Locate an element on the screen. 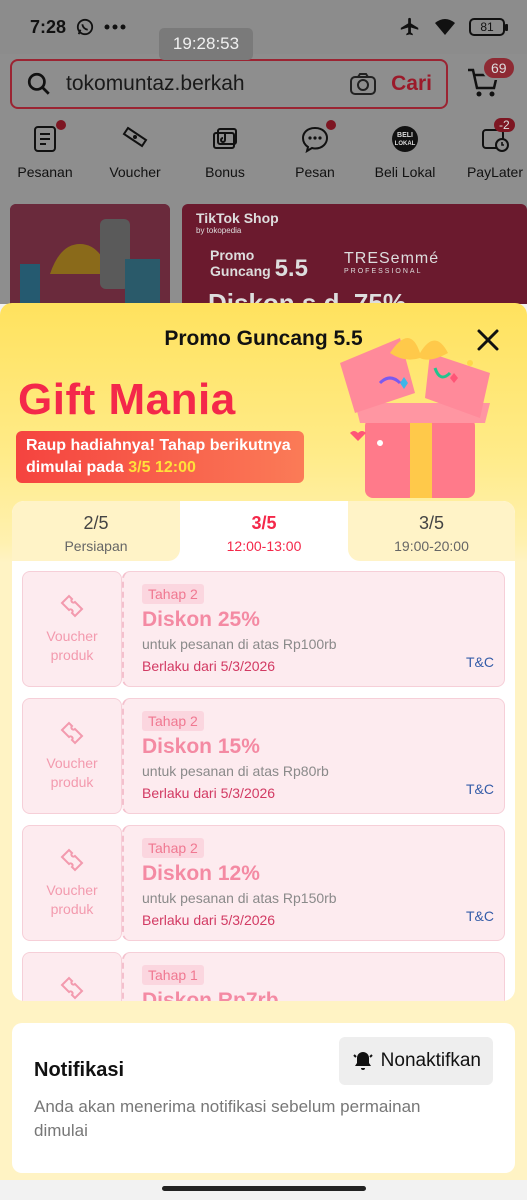 The height and width of the screenshot is (1200, 527). voucher-icon is located at coordinates (135, 139).